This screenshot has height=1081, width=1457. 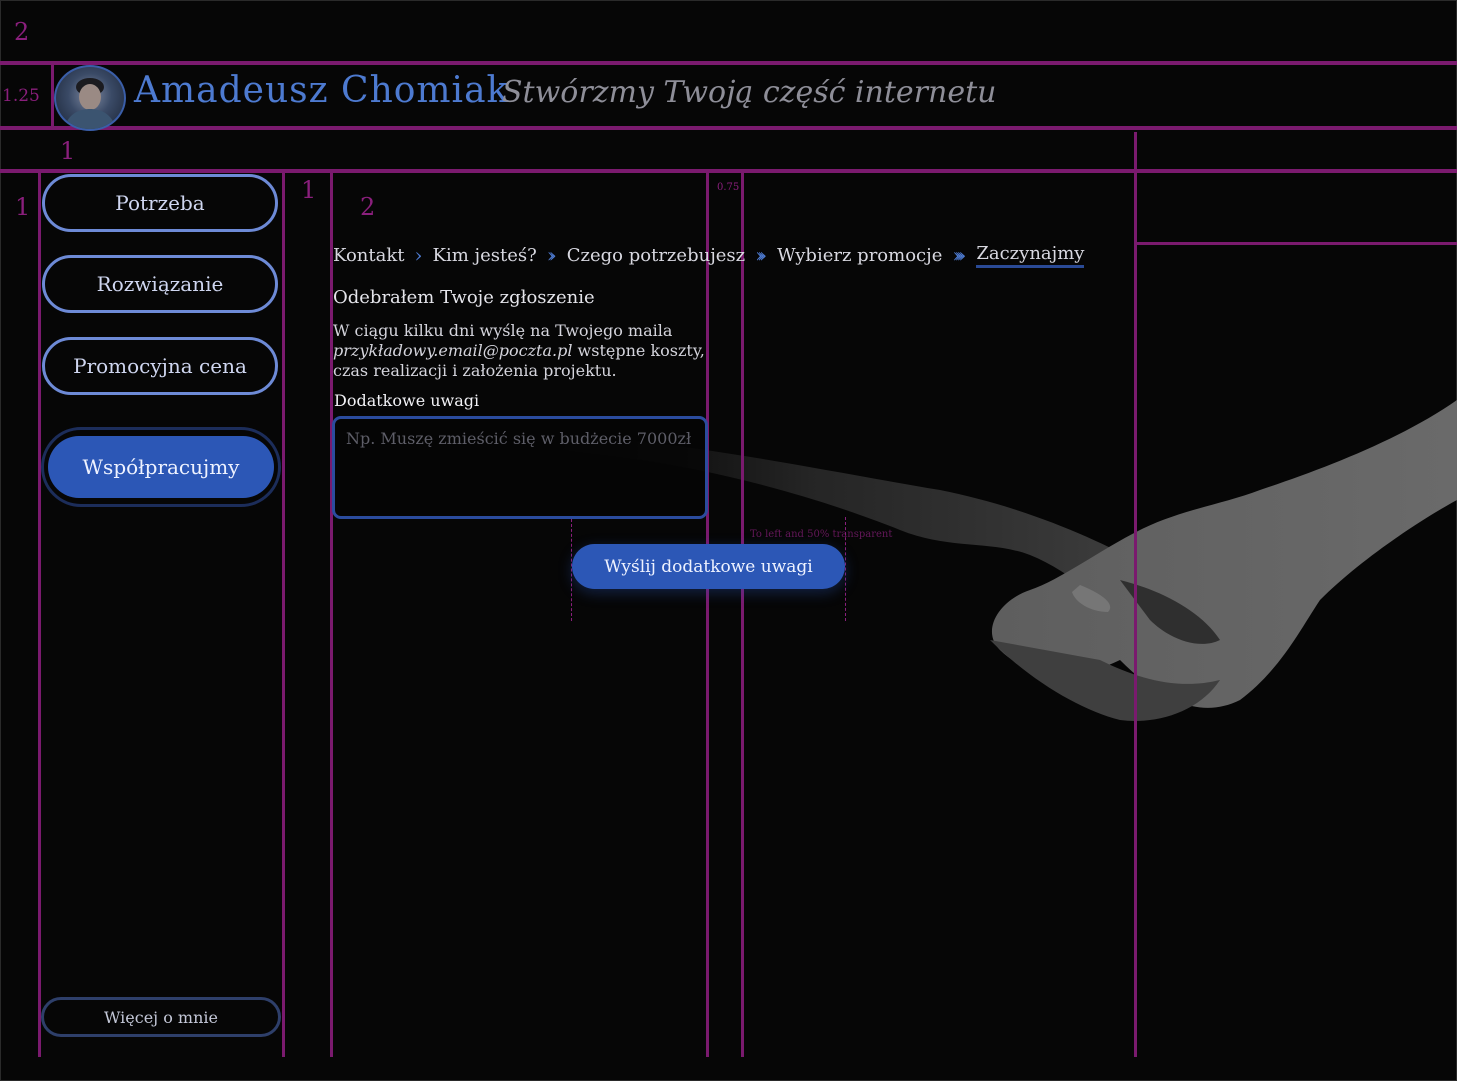 I want to click on send-notes-button: Wyślij dodatkowe uwagi, so click(x=708, y=566).